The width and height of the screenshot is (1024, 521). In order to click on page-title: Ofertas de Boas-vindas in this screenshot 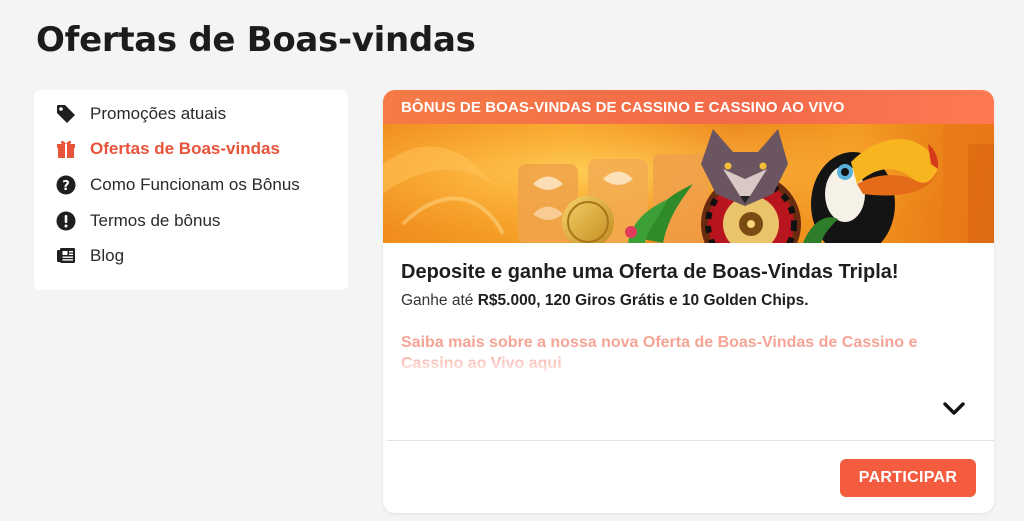, I will do `click(256, 40)`.